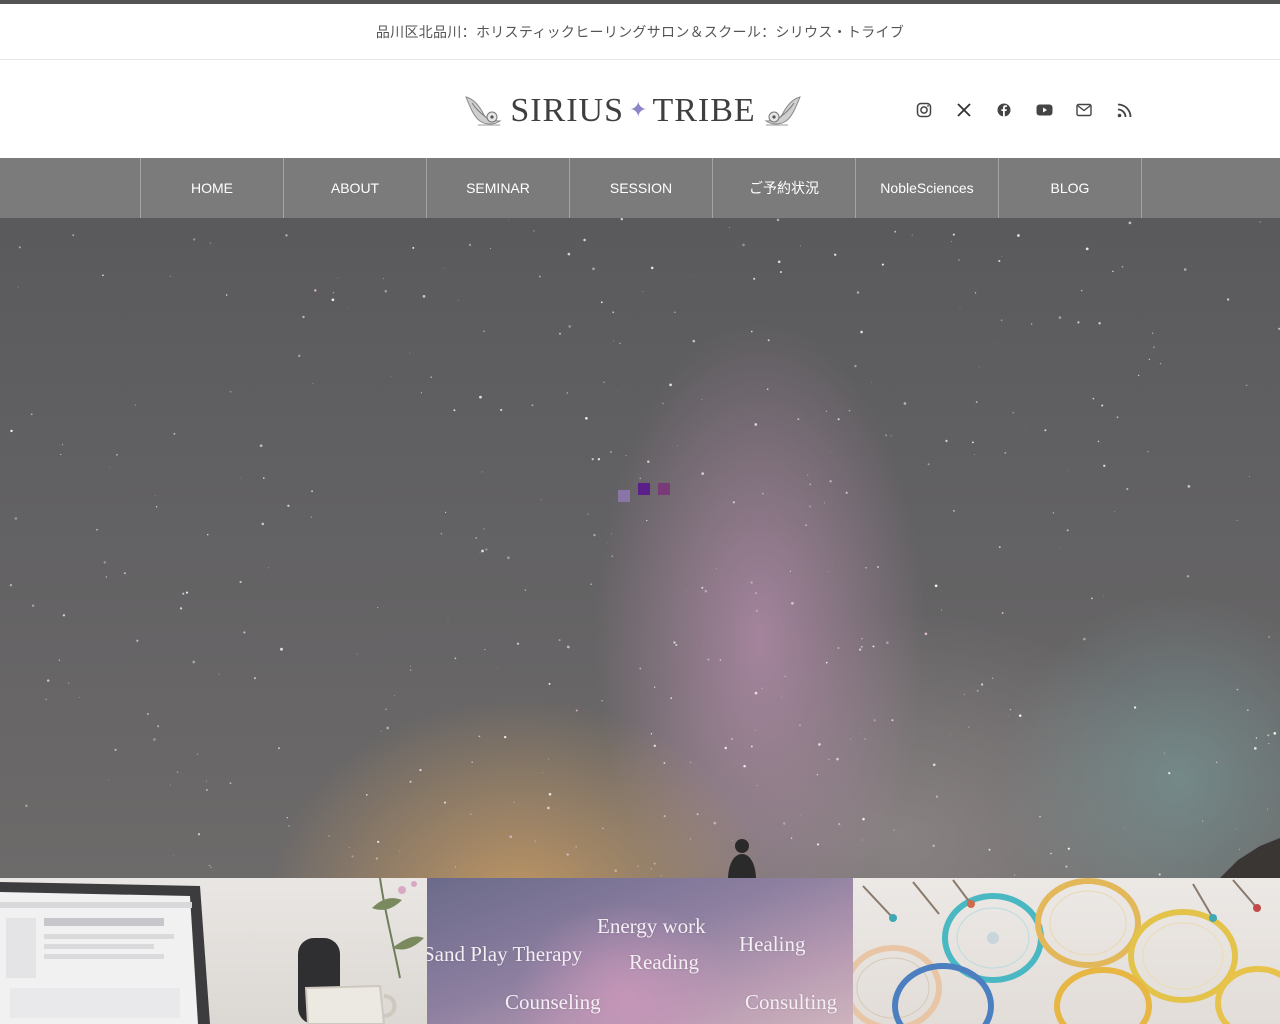  What do you see at coordinates (964, 110) in the screenshot?
I see `x-icon` at bounding box center [964, 110].